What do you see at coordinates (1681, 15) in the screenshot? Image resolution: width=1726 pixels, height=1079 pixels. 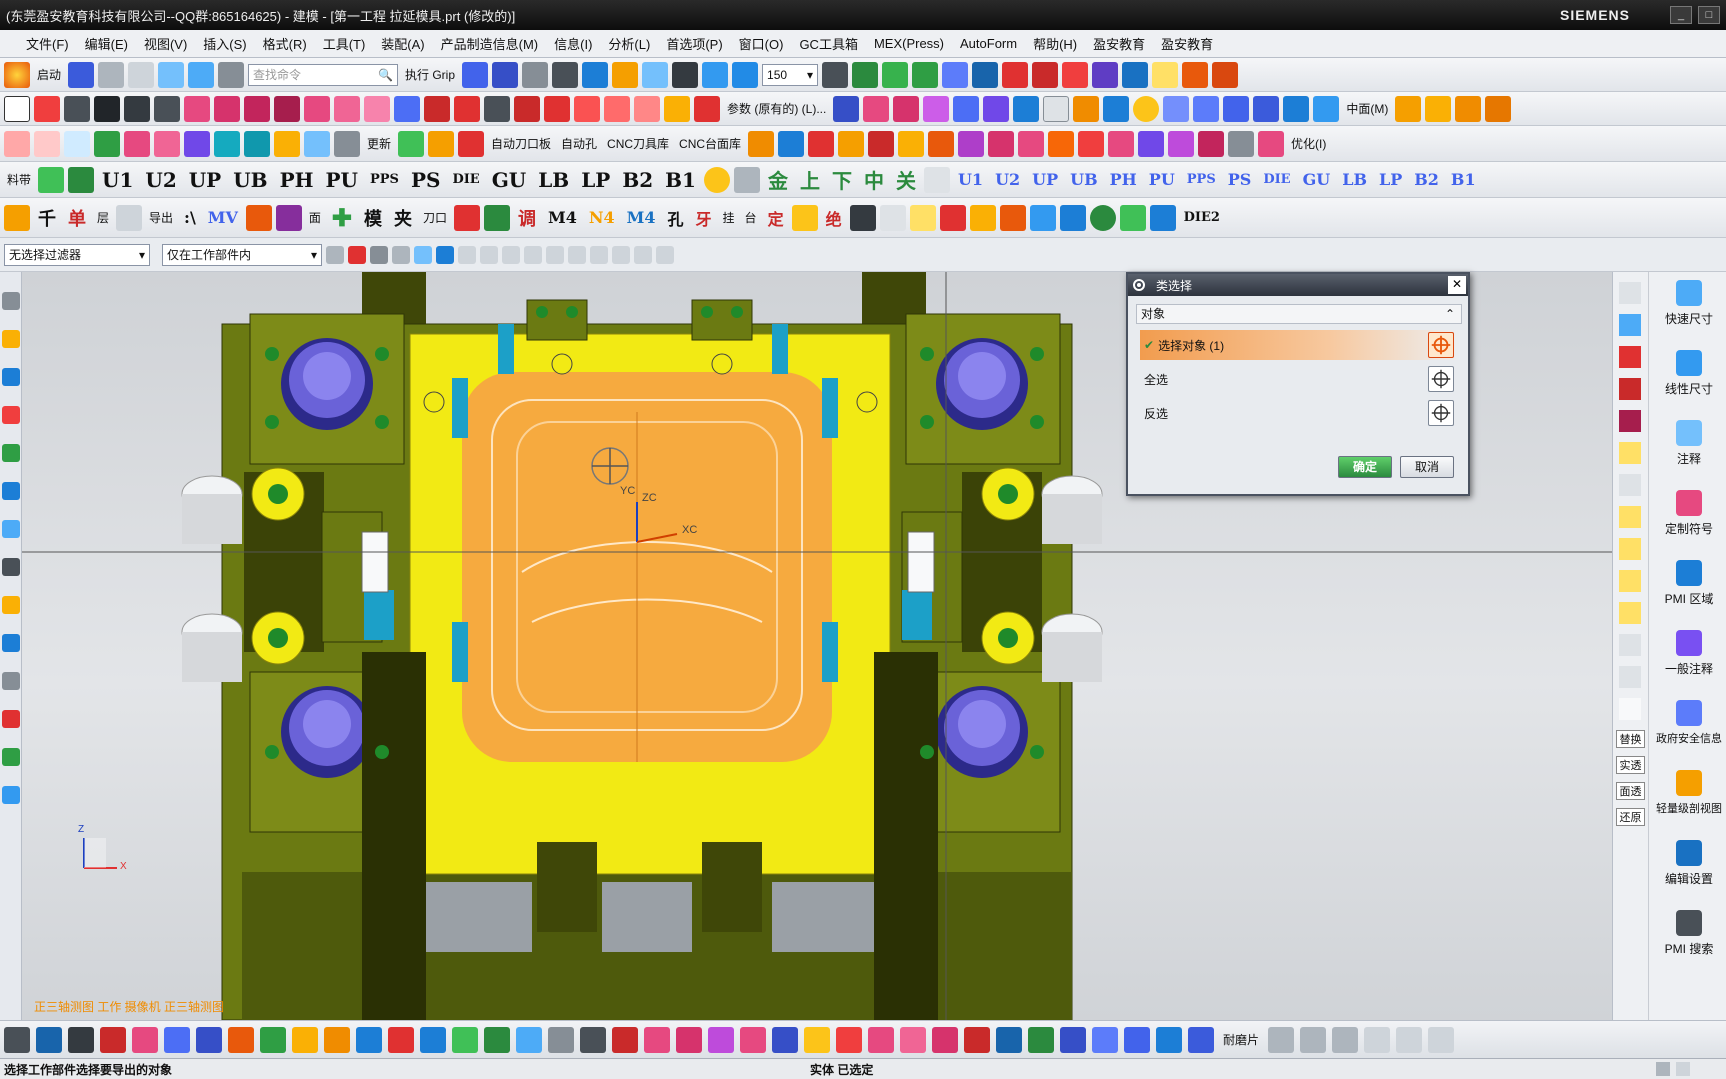 I see `minimize-button: _` at bounding box center [1681, 15].